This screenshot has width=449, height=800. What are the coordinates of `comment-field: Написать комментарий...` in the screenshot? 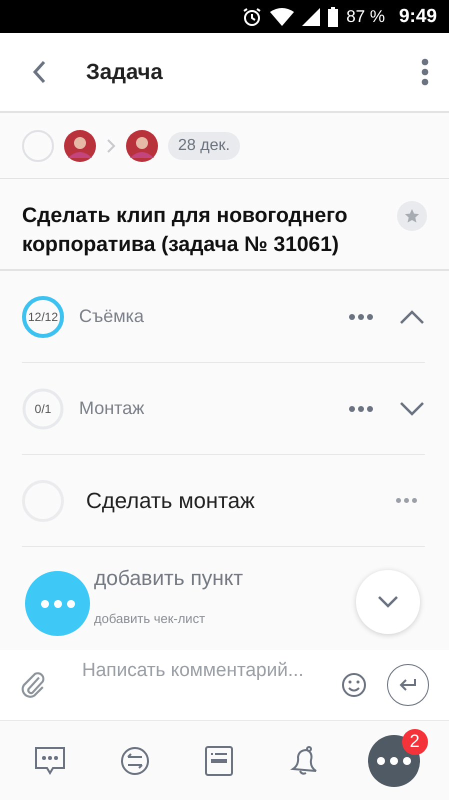 It's located at (211, 685).